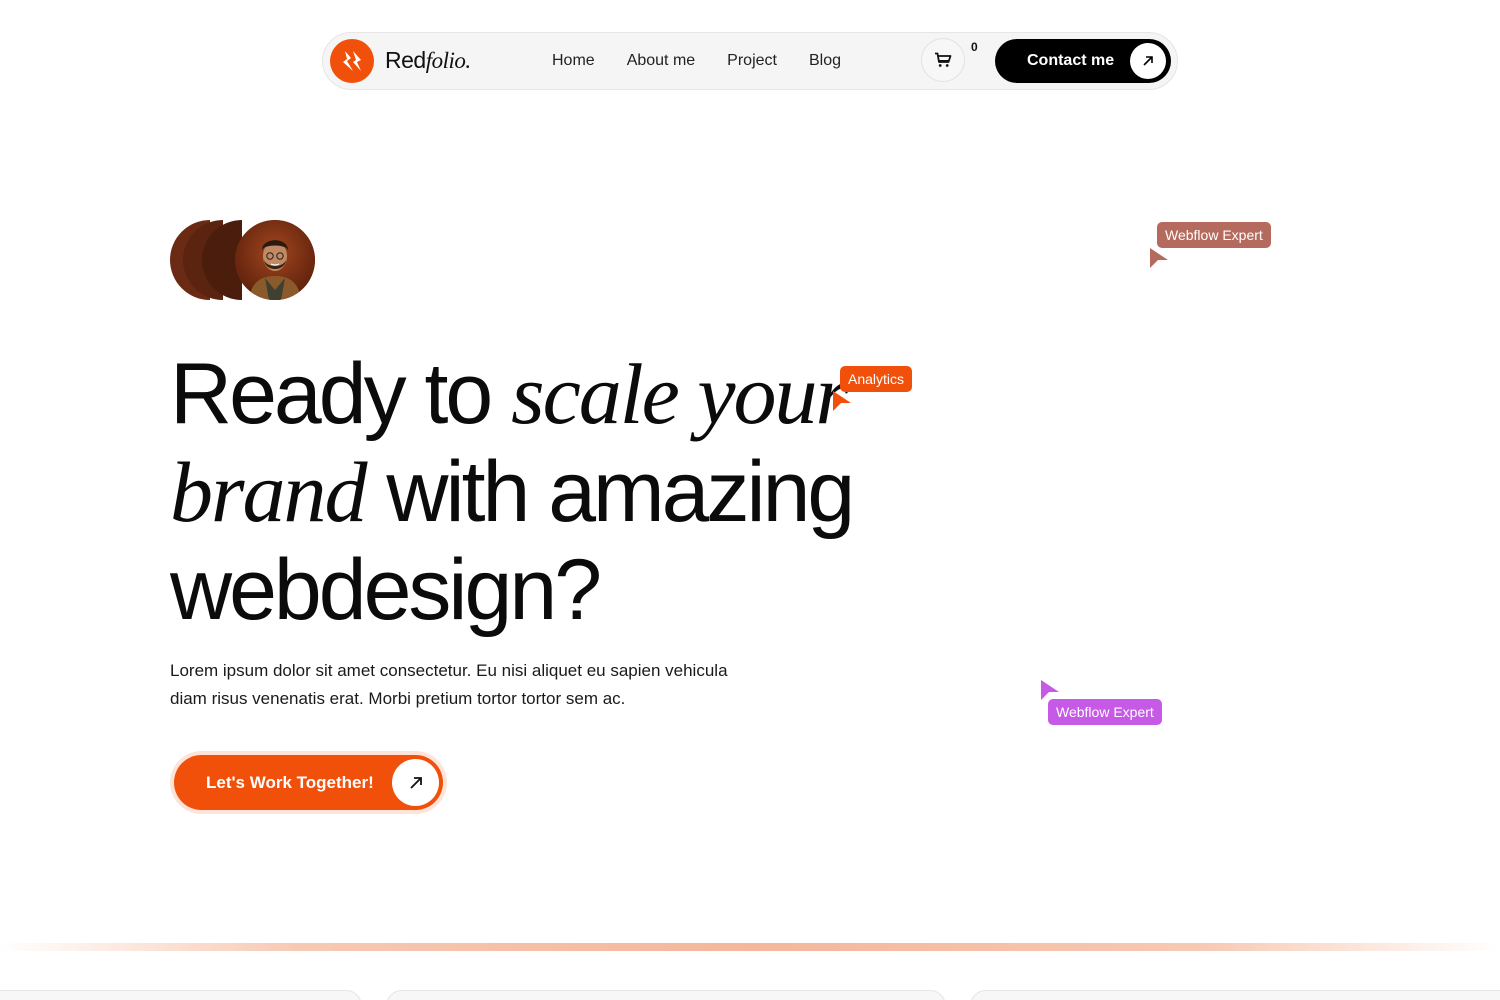 Image resolution: width=1500 pixels, height=1000 pixels. I want to click on cart-button, so click(943, 60).